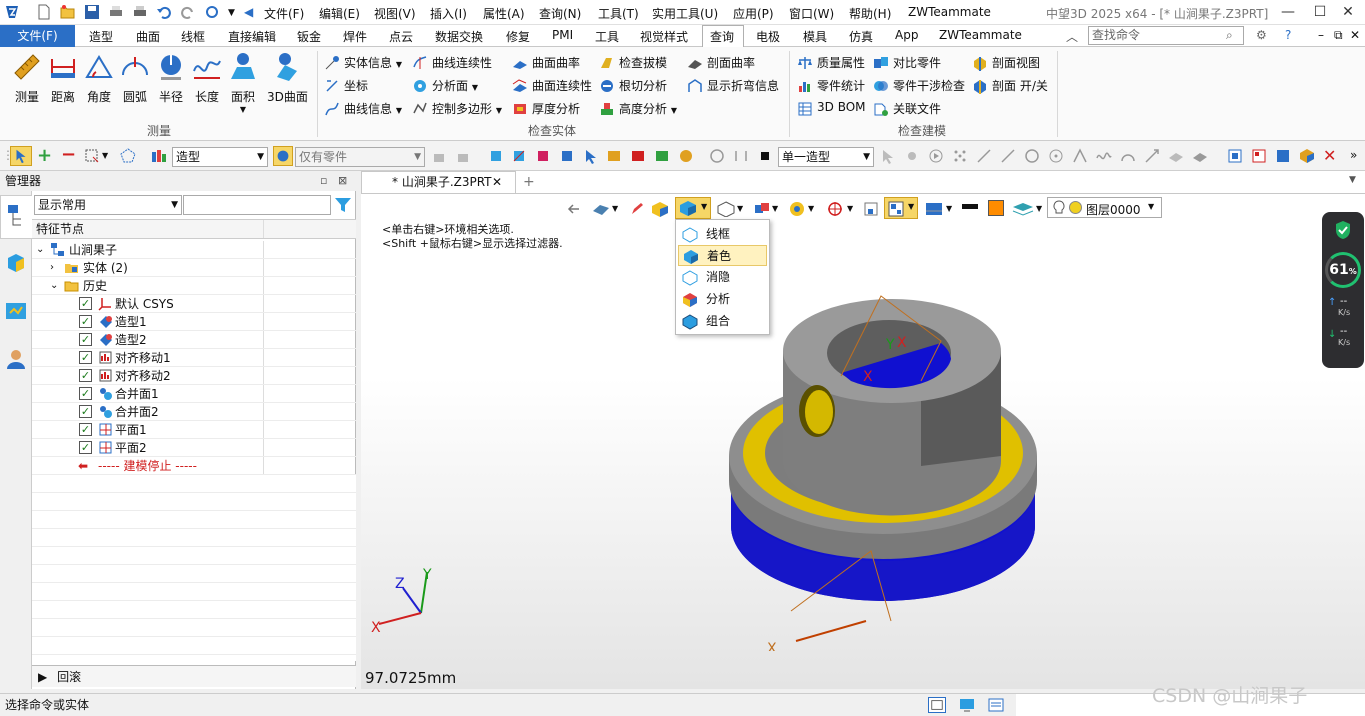  What do you see at coordinates (693, 208) in the screenshot?
I see `render-mode-button: ▼` at bounding box center [693, 208].